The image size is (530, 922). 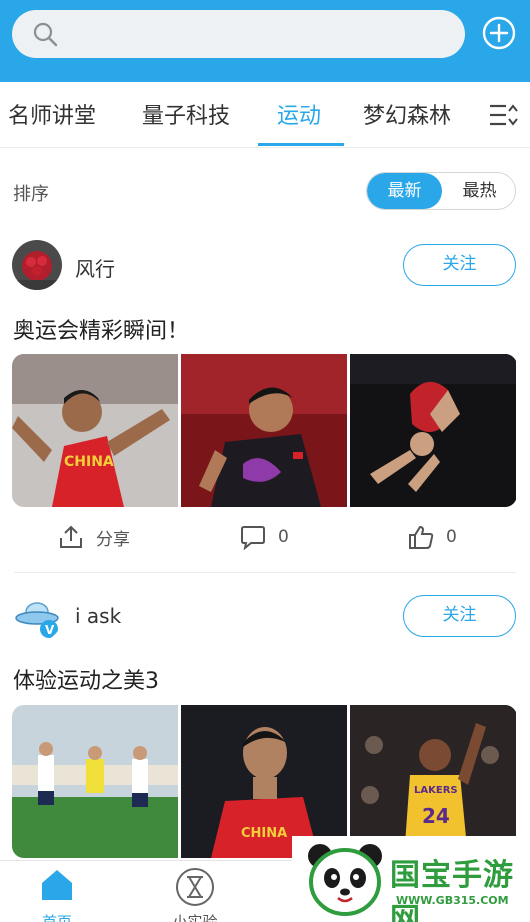 What do you see at coordinates (433, 430) in the screenshot?
I see `diving-photo` at bounding box center [433, 430].